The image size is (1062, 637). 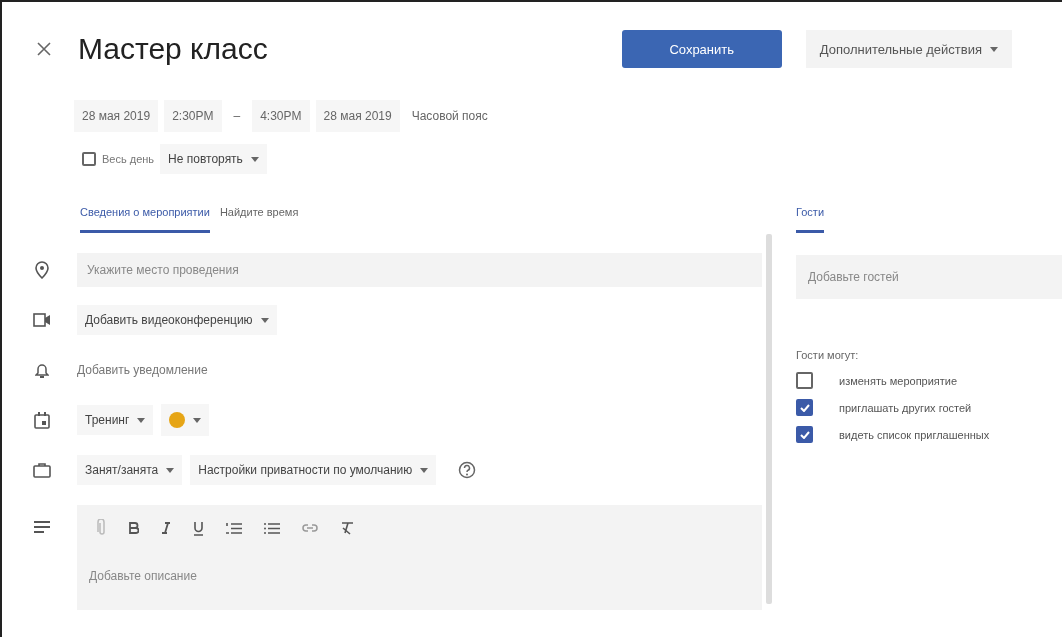 What do you see at coordinates (134, 528) in the screenshot?
I see `bold-icon` at bounding box center [134, 528].